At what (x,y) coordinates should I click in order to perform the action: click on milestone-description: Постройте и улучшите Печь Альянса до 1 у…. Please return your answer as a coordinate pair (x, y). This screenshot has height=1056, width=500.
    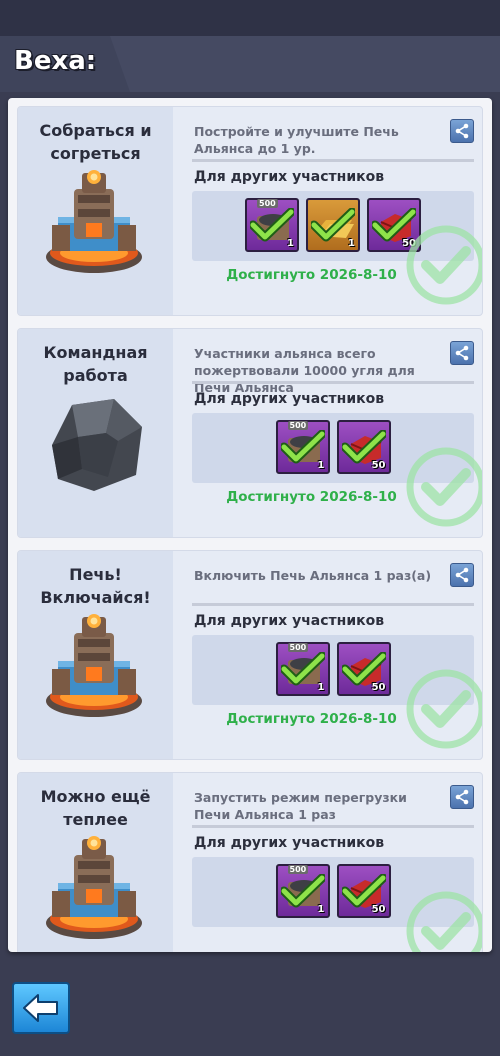
    Looking at the image, I should click on (296, 140).